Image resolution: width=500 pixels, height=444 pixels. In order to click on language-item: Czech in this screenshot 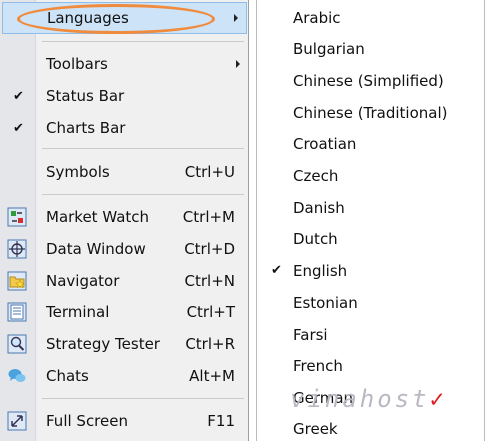, I will do `click(383, 176)`.